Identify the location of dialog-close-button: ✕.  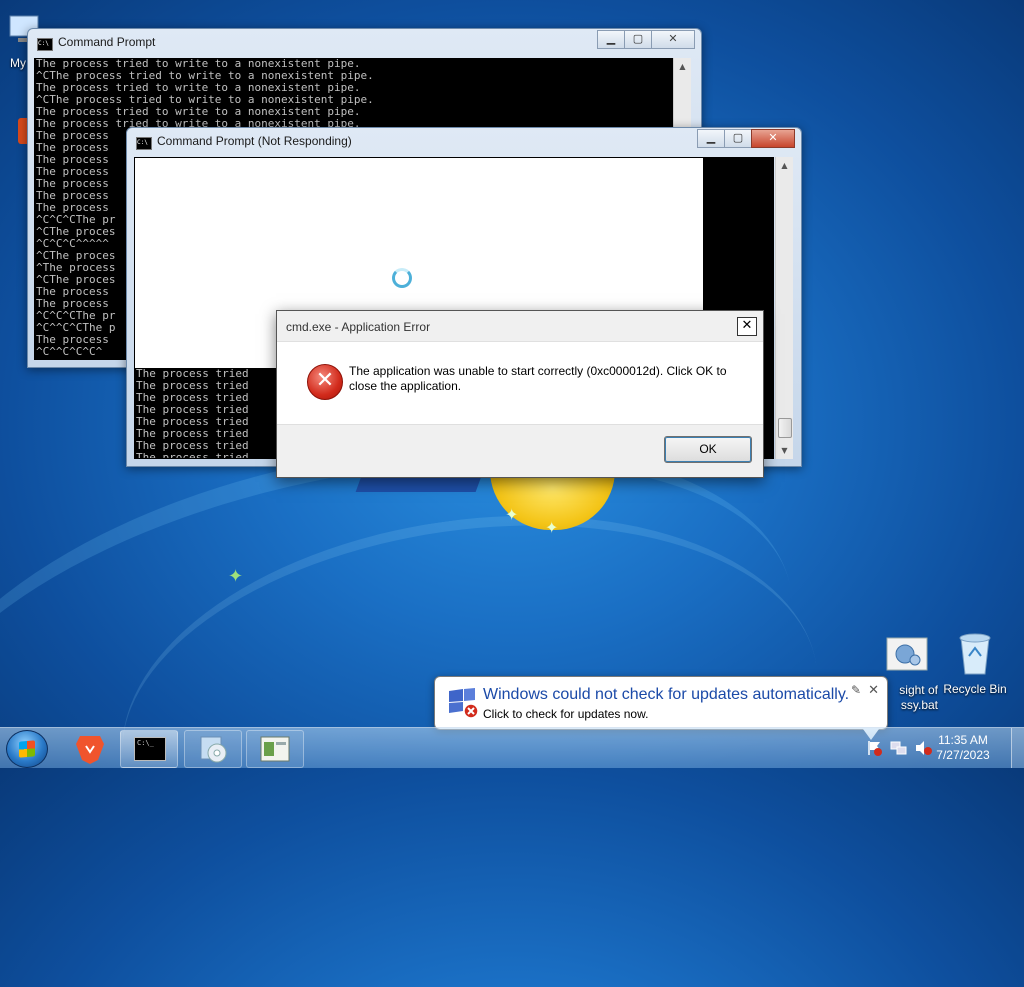
(747, 326).